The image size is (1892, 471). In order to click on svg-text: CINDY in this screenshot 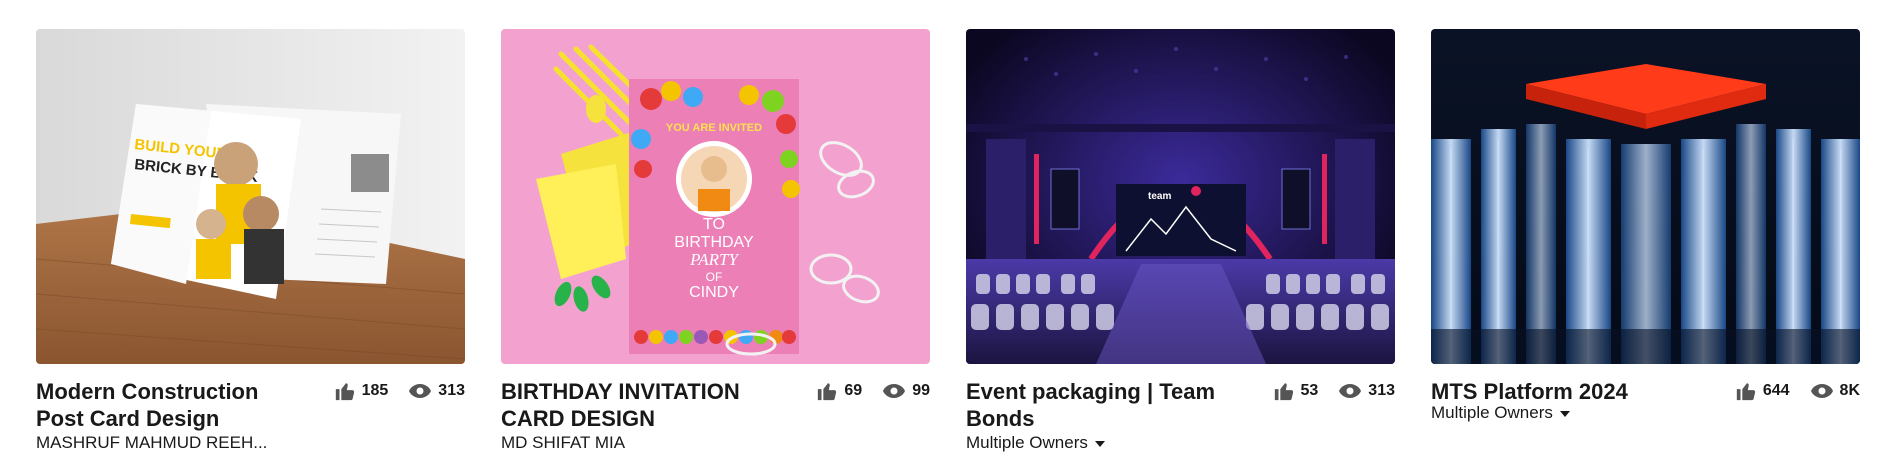, I will do `click(714, 292)`.